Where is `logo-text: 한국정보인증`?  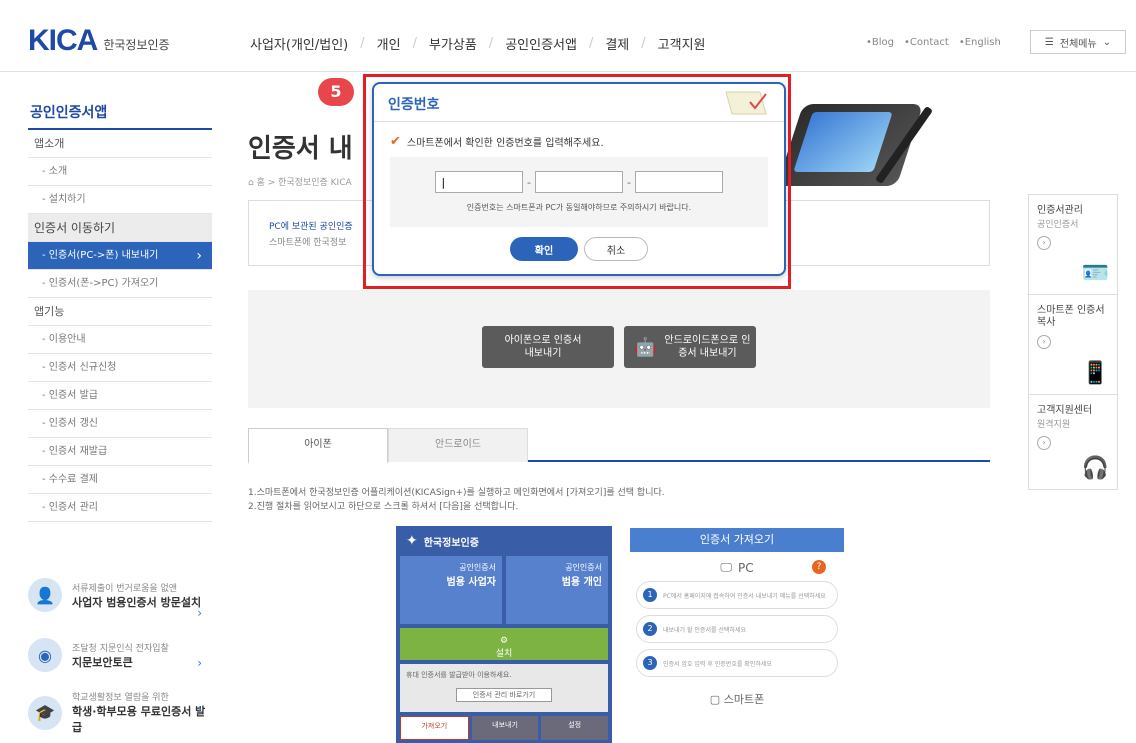 logo-text: 한국정보인증 is located at coordinates (136, 44).